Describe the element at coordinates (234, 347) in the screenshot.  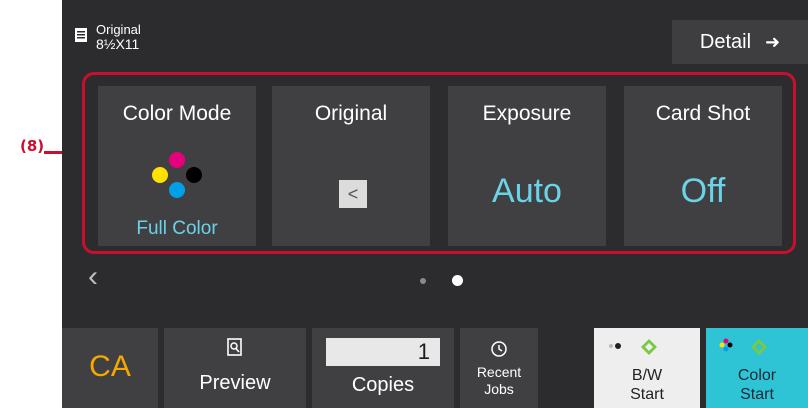
I see `preview-icon` at that location.